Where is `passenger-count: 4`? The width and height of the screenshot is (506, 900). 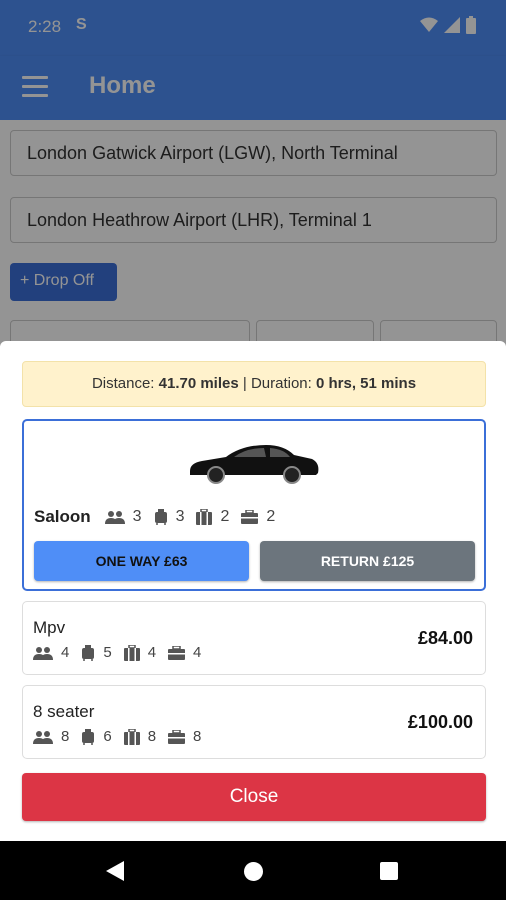 passenger-count: 4 is located at coordinates (65, 652).